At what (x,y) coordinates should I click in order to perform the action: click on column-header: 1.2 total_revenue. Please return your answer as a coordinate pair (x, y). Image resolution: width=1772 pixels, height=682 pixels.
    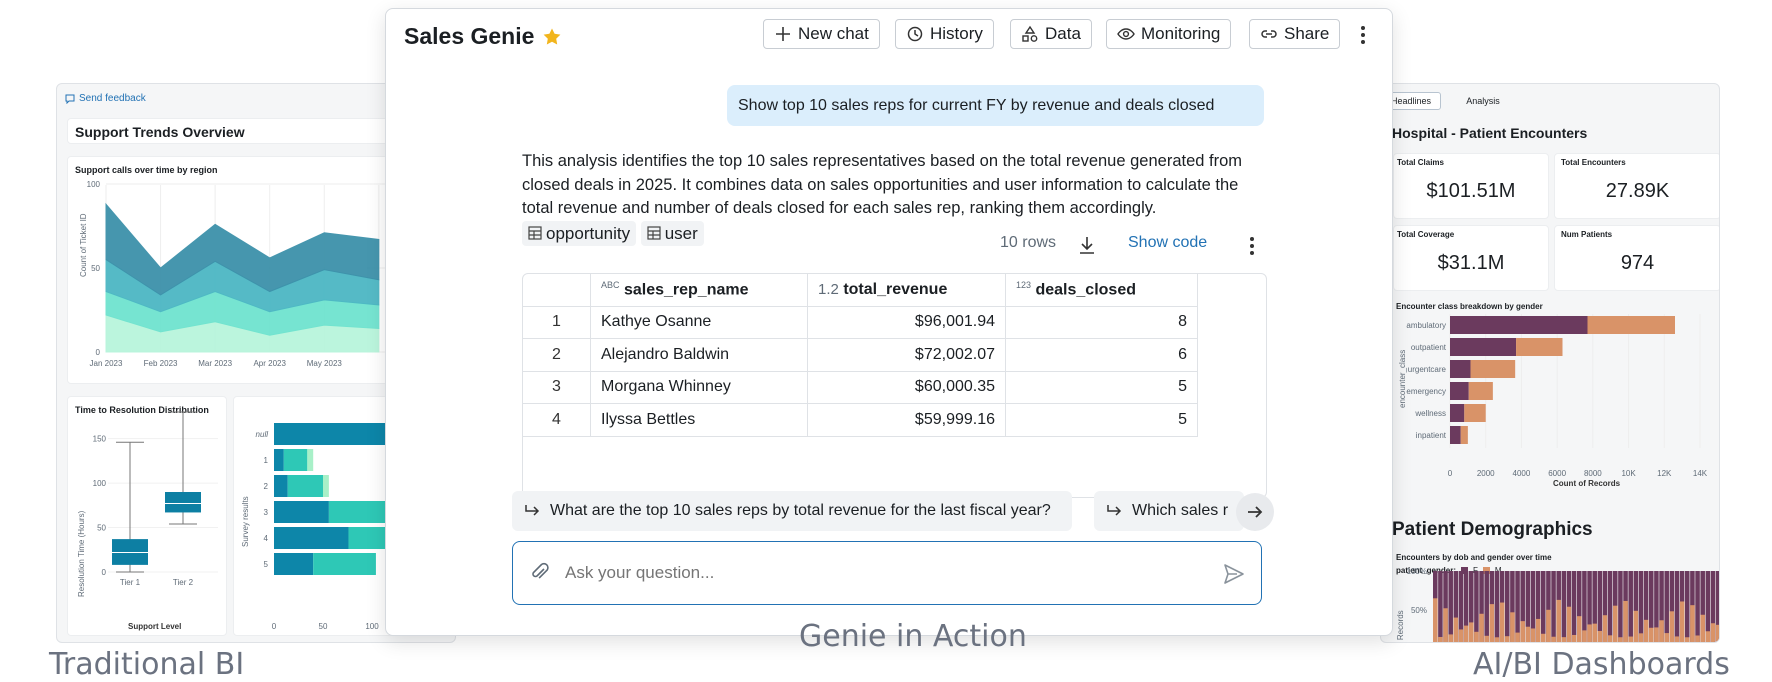
    Looking at the image, I should click on (906, 290).